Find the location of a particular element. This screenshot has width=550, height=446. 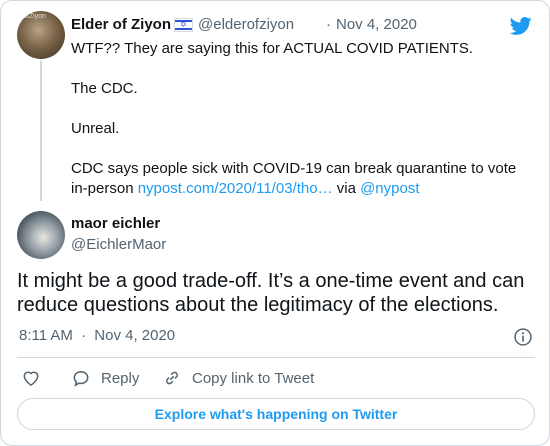

maor-eichler-avatar is located at coordinates (41, 235).